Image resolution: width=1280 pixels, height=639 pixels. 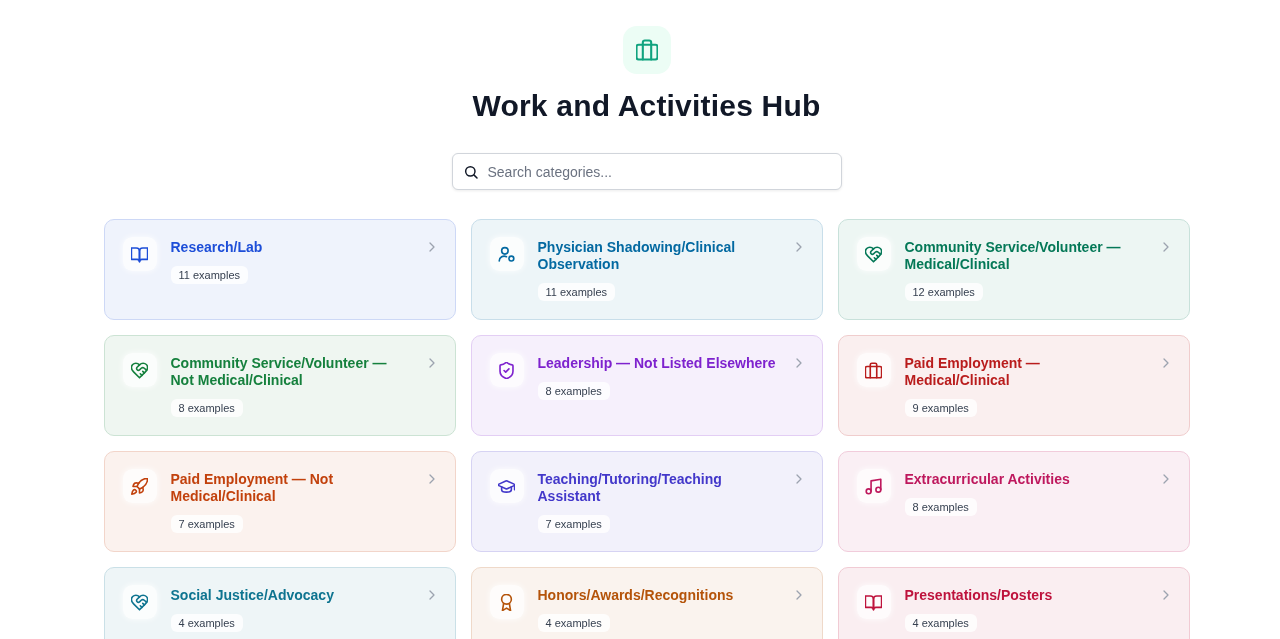 I want to click on category-card: Community Service/Volunteer — Not Medical/Clinical 8 examples, so click(x=279, y=385).